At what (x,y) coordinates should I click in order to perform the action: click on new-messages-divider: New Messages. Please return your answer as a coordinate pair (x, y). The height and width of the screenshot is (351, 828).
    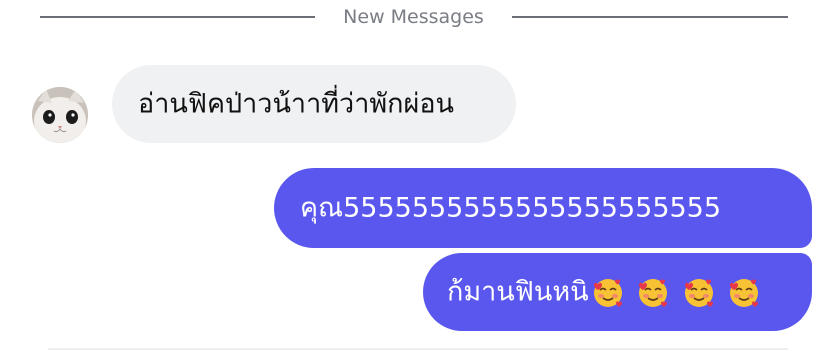
    Looking at the image, I should click on (414, 18).